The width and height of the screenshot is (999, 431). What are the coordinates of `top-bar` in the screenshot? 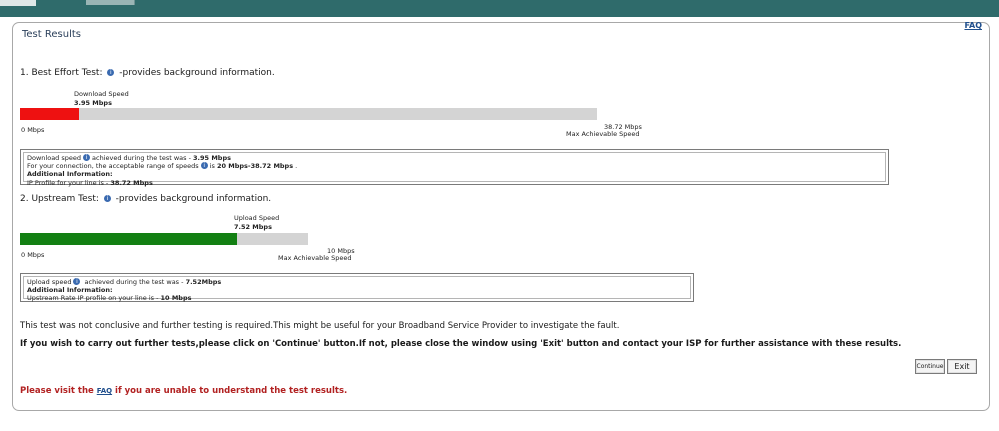 It's located at (499, 8).